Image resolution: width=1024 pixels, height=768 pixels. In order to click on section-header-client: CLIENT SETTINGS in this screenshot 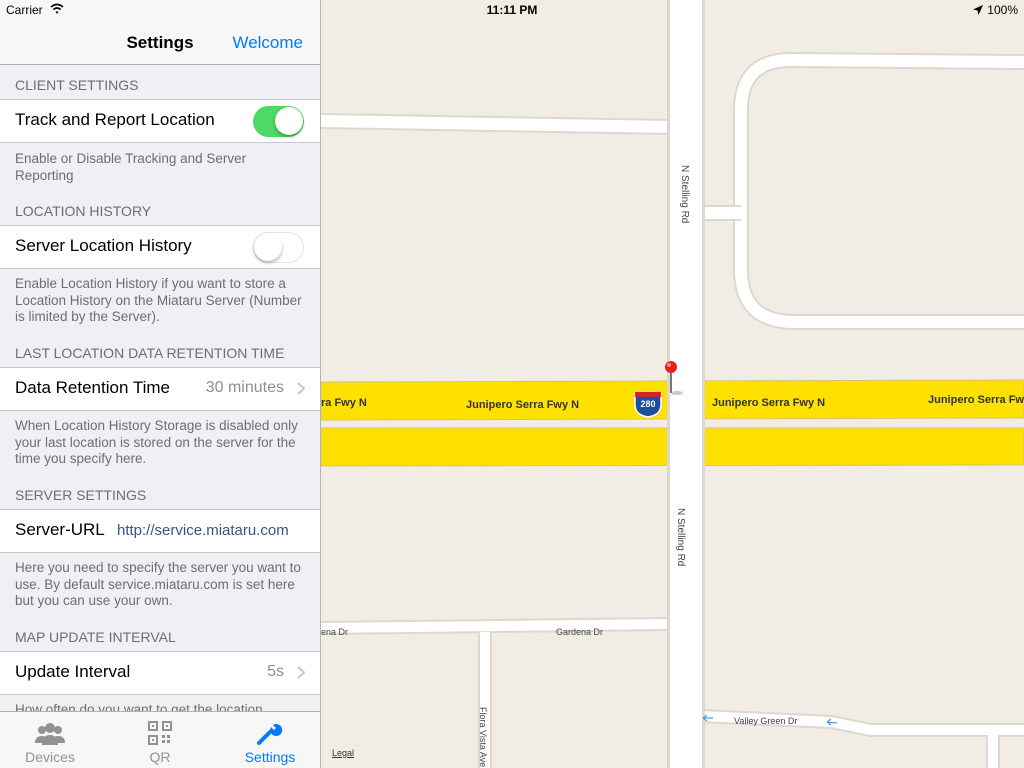, I will do `click(77, 85)`.